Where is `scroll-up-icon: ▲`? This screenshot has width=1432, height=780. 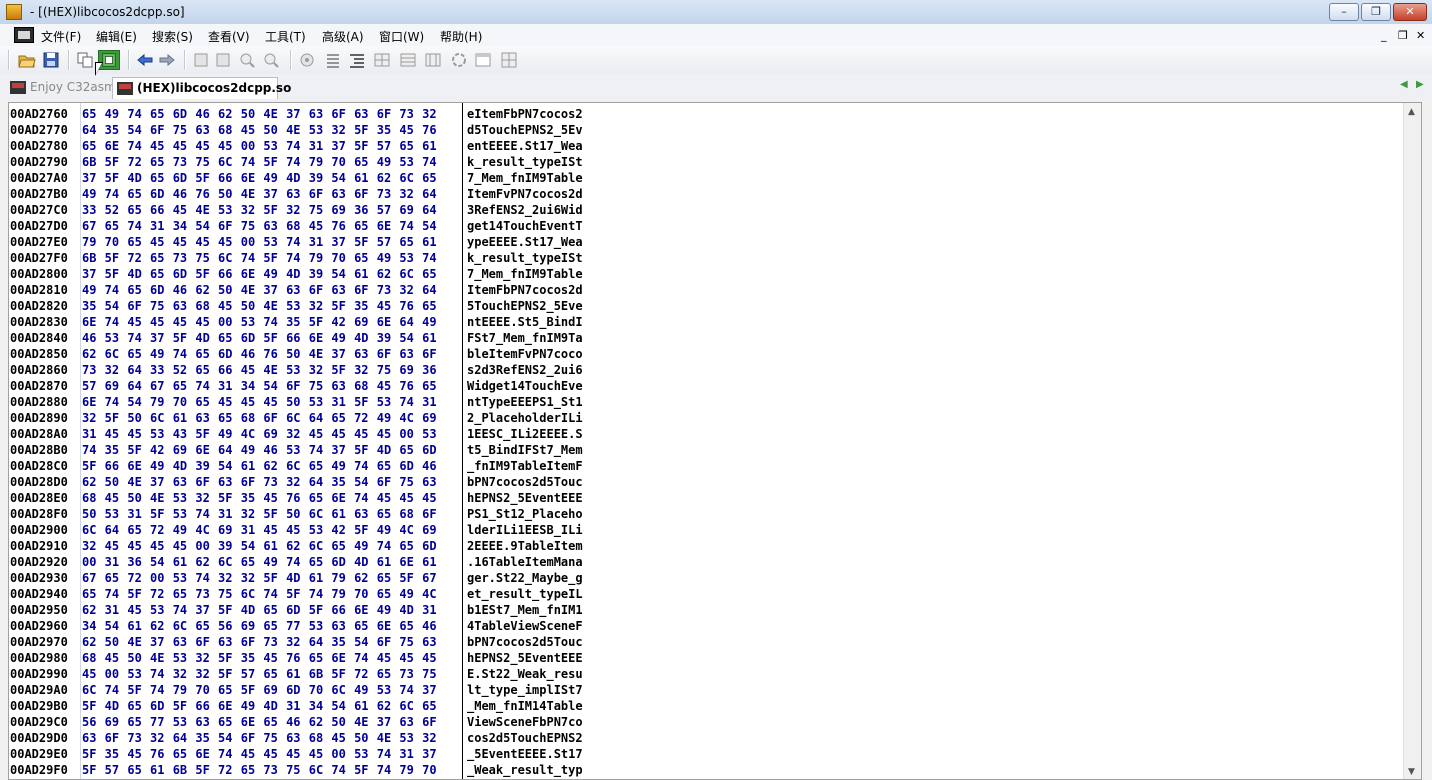 scroll-up-icon: ▲ is located at coordinates (1411, 112).